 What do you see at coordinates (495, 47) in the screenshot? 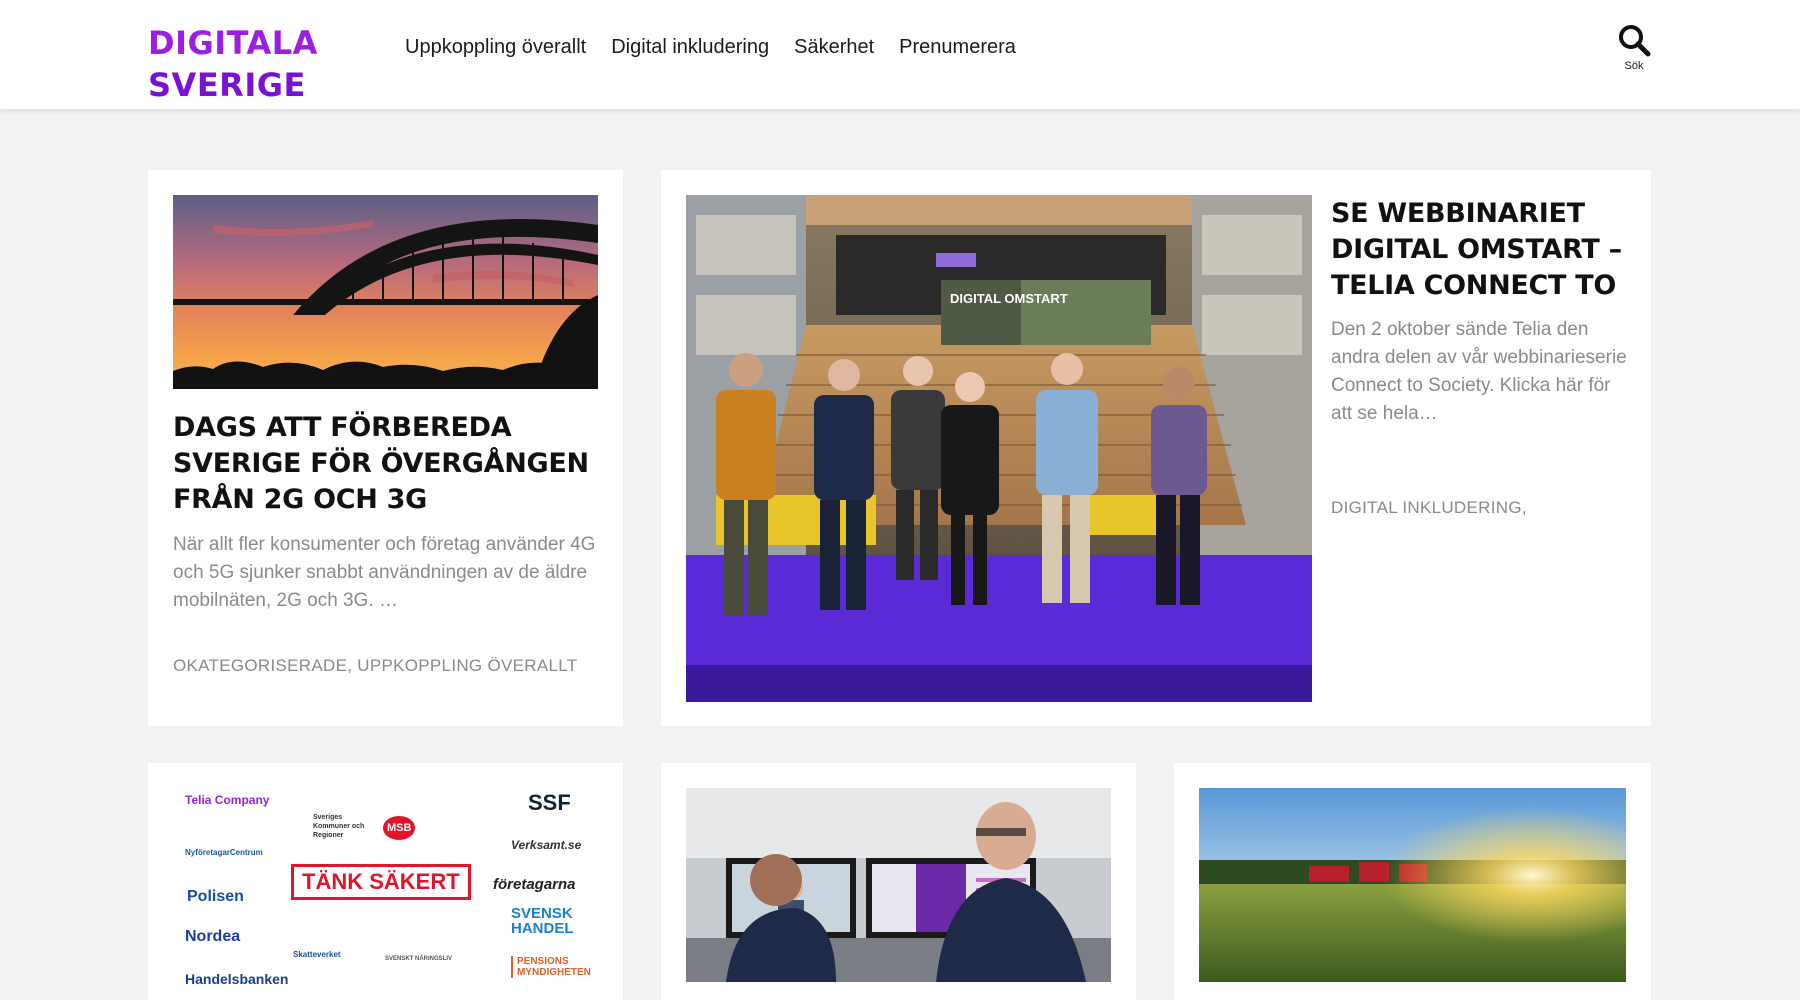
I see `nav-uppkoppling: Uppkoppling överallt` at bounding box center [495, 47].